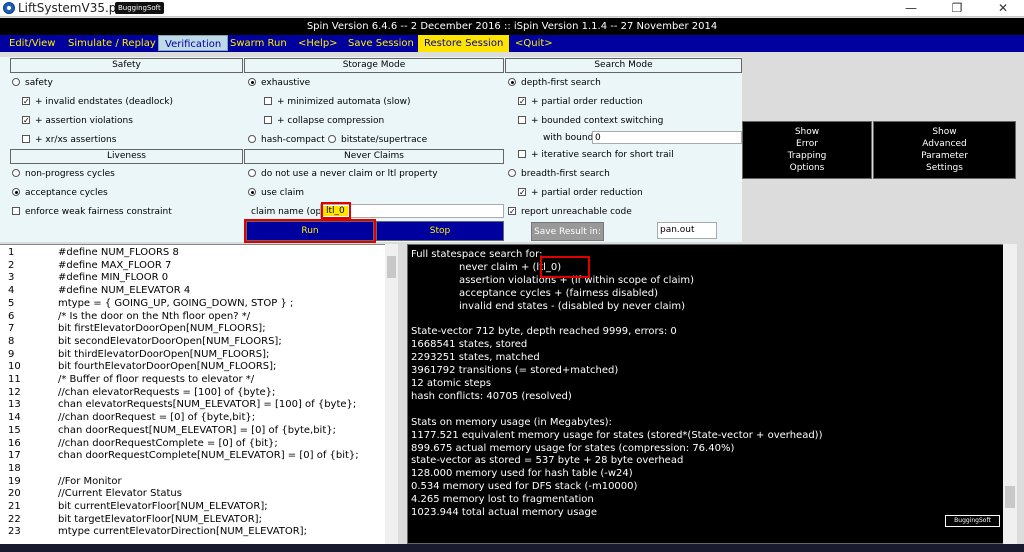  I want to click on code-text: bit currentElevatorFloor[NUM_ELEVATOR];, so click(163, 506).